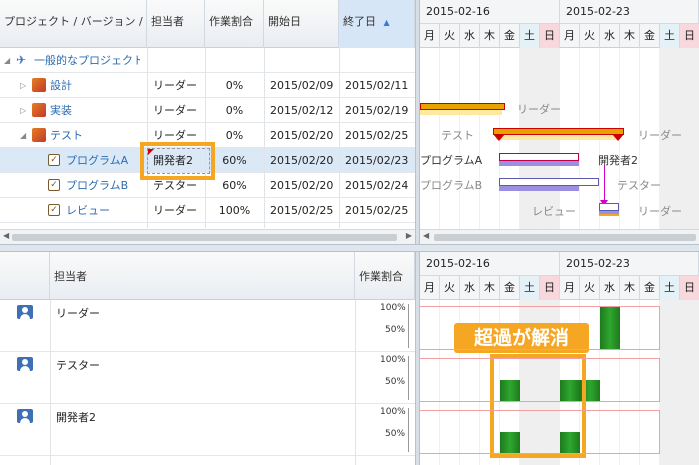 This screenshot has height=465, width=699. Describe the element at coordinates (689, 36) in the screenshot. I see `top-day-13: 日` at that location.